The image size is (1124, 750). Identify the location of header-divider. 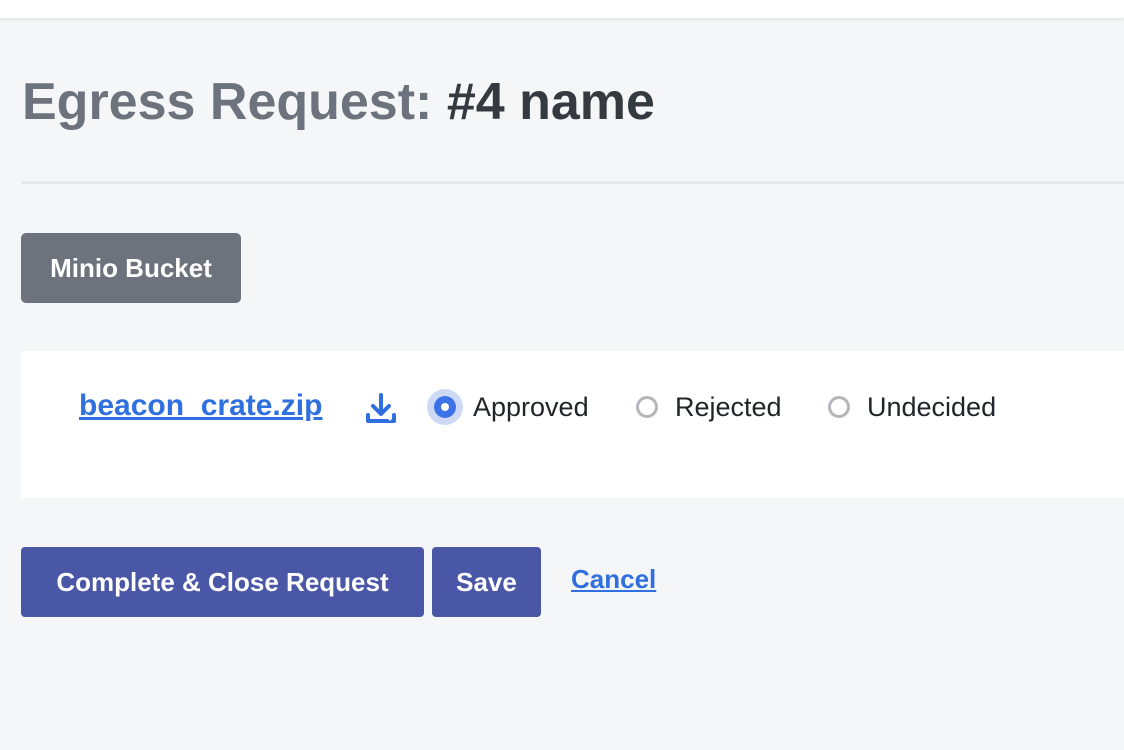
(572, 182).